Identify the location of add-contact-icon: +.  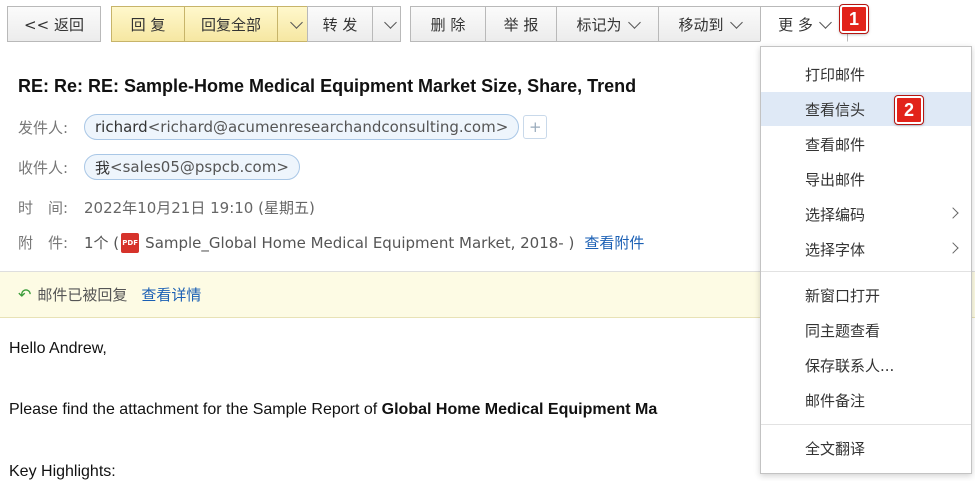
(535, 127).